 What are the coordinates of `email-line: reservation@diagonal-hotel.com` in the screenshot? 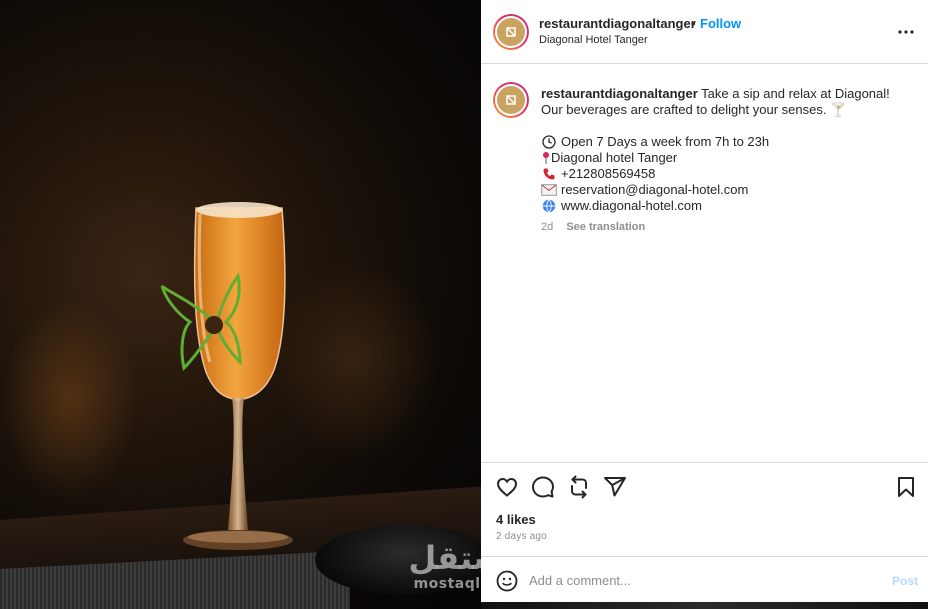 It's located at (727, 190).